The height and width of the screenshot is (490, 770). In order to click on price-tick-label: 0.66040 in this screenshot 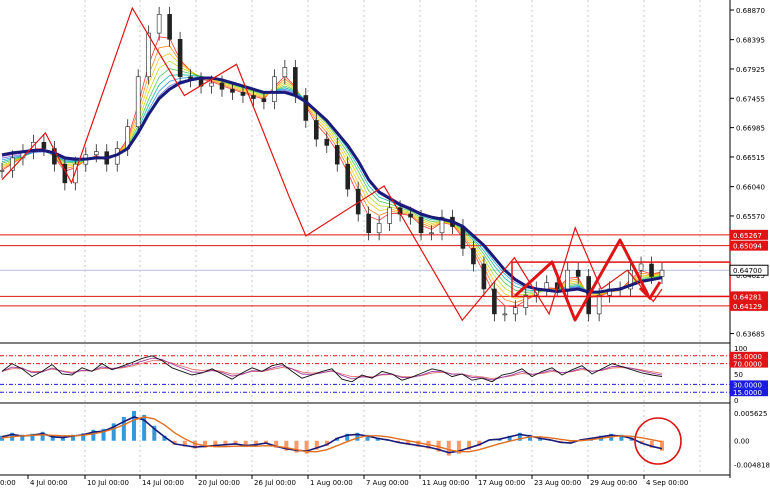, I will do `click(750, 188)`.